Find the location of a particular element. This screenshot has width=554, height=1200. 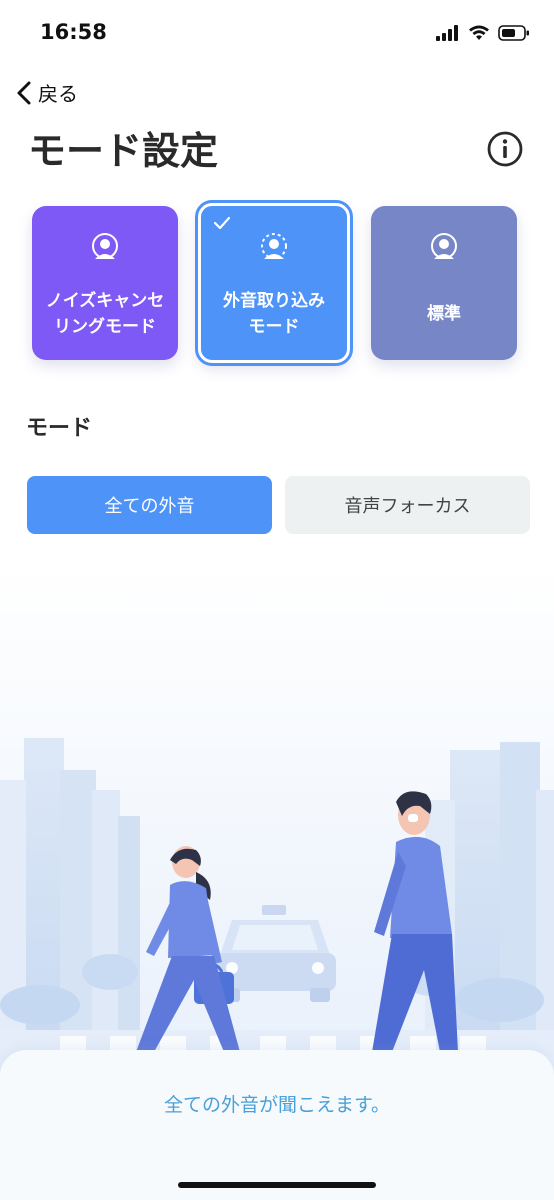

mode-card-label: ノイズキャンセ リングモード is located at coordinates (105, 314).